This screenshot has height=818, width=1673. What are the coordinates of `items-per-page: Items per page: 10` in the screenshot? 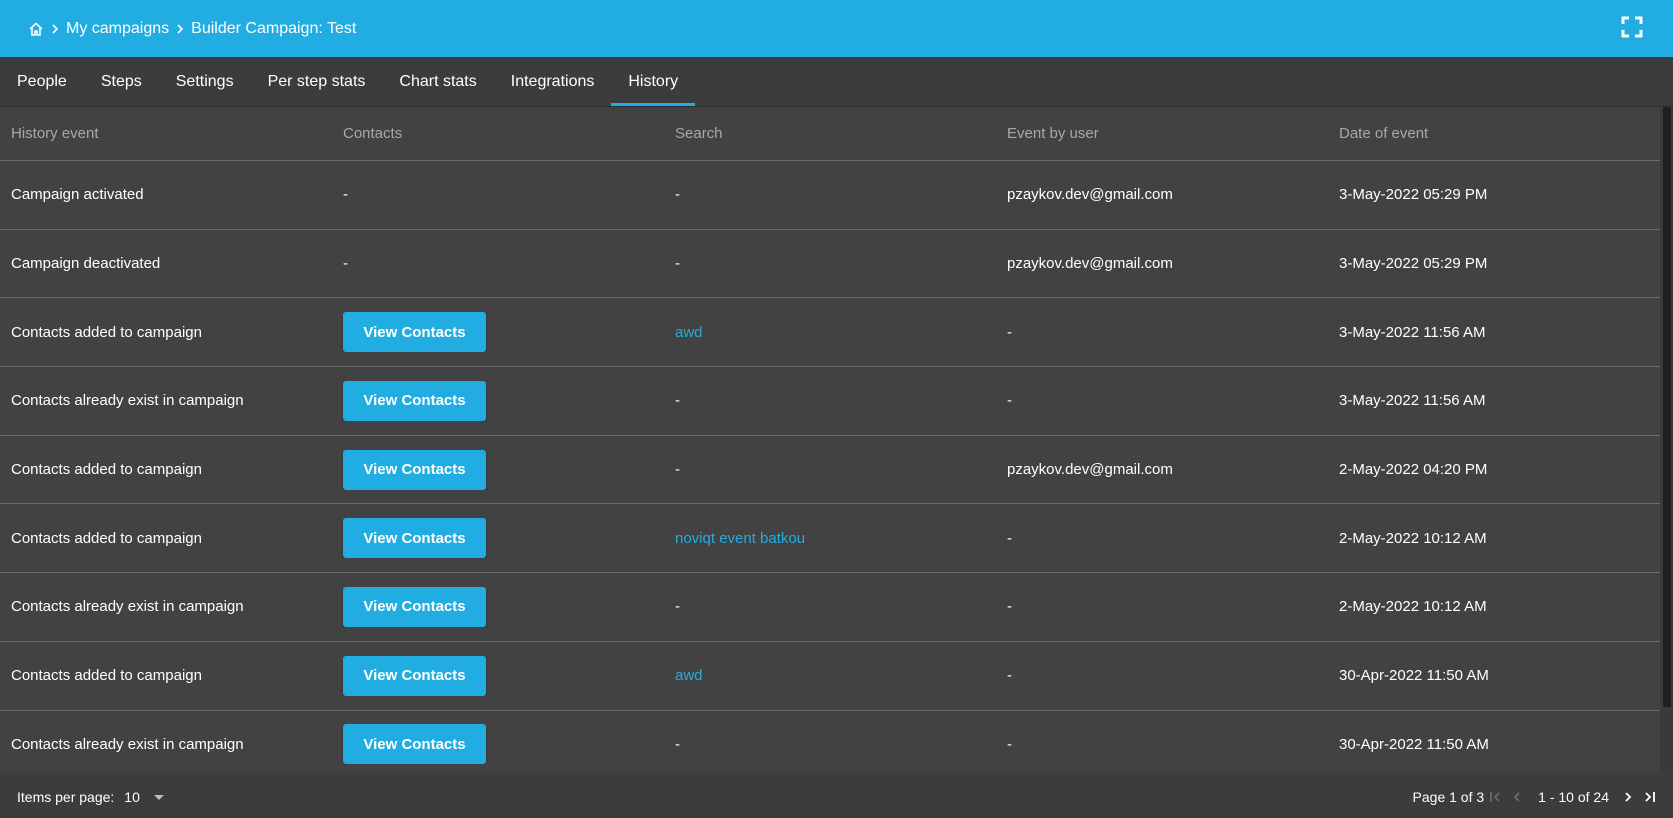 It's located at (90, 797).